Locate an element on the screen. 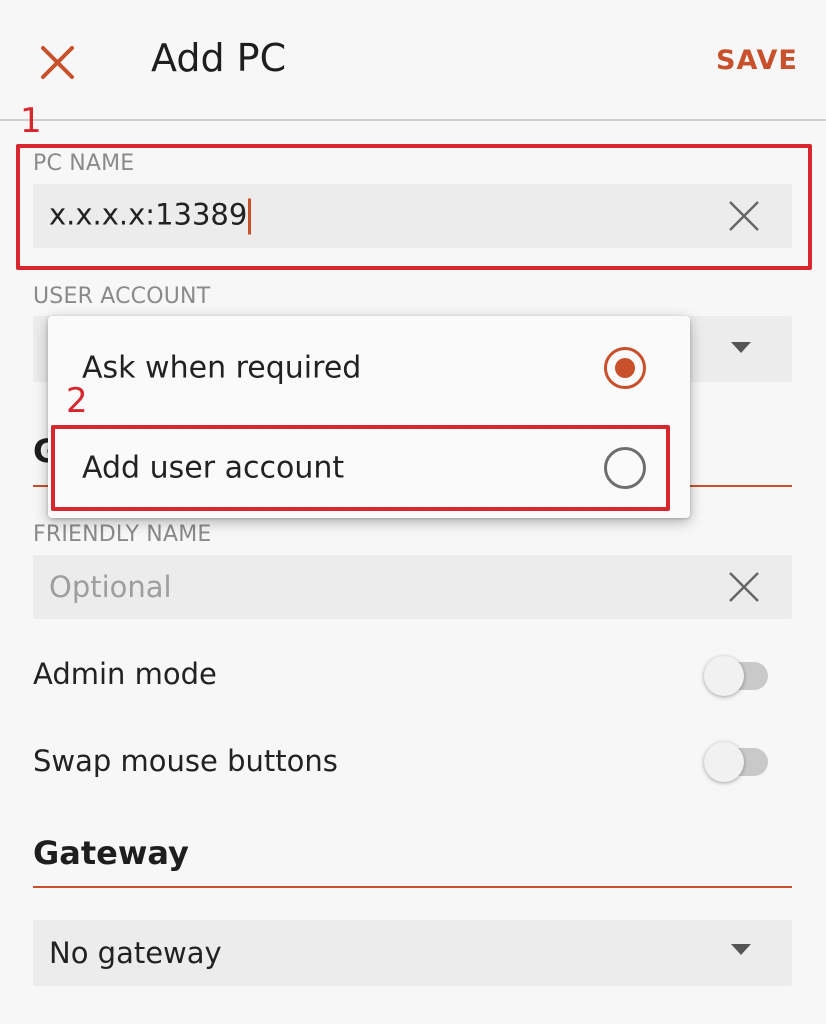 The image size is (826, 1024). swap-mouse-buttons-label: Swap mouse buttons is located at coordinates (185, 761).